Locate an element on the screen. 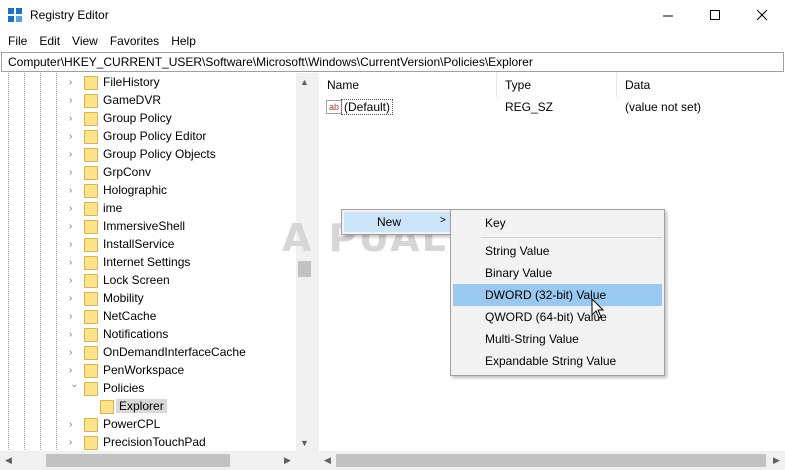 Image resolution: width=785 pixels, height=470 pixels. tree-item: › ImmersiveShell is located at coordinates (148, 227).